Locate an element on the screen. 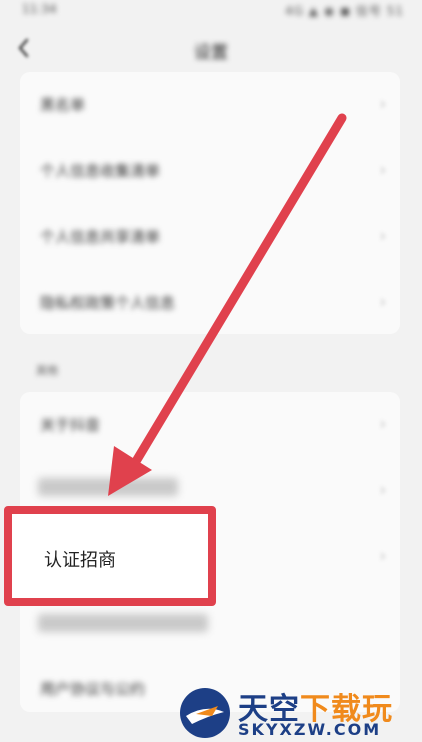  row-label: 个人信息共享清单 is located at coordinates (100, 237).